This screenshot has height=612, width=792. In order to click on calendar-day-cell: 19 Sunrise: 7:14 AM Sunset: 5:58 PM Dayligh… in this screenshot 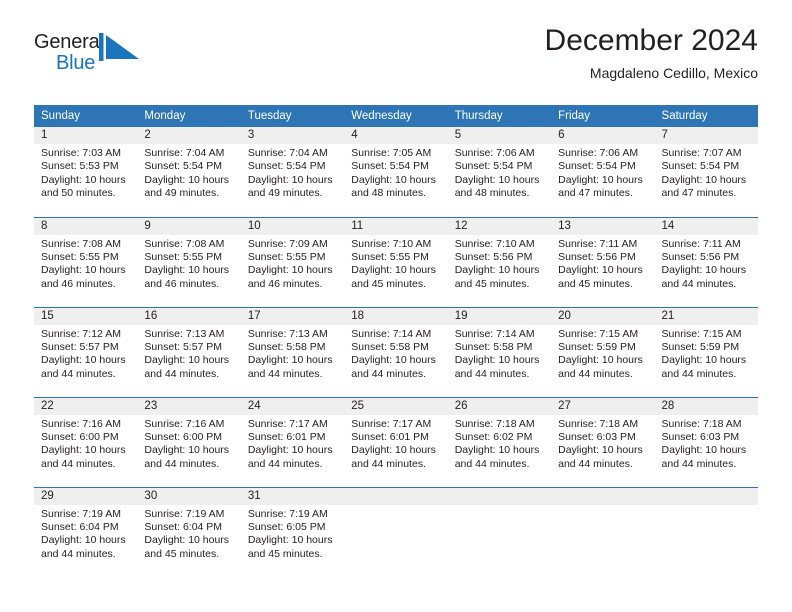, I will do `click(499, 351)`.